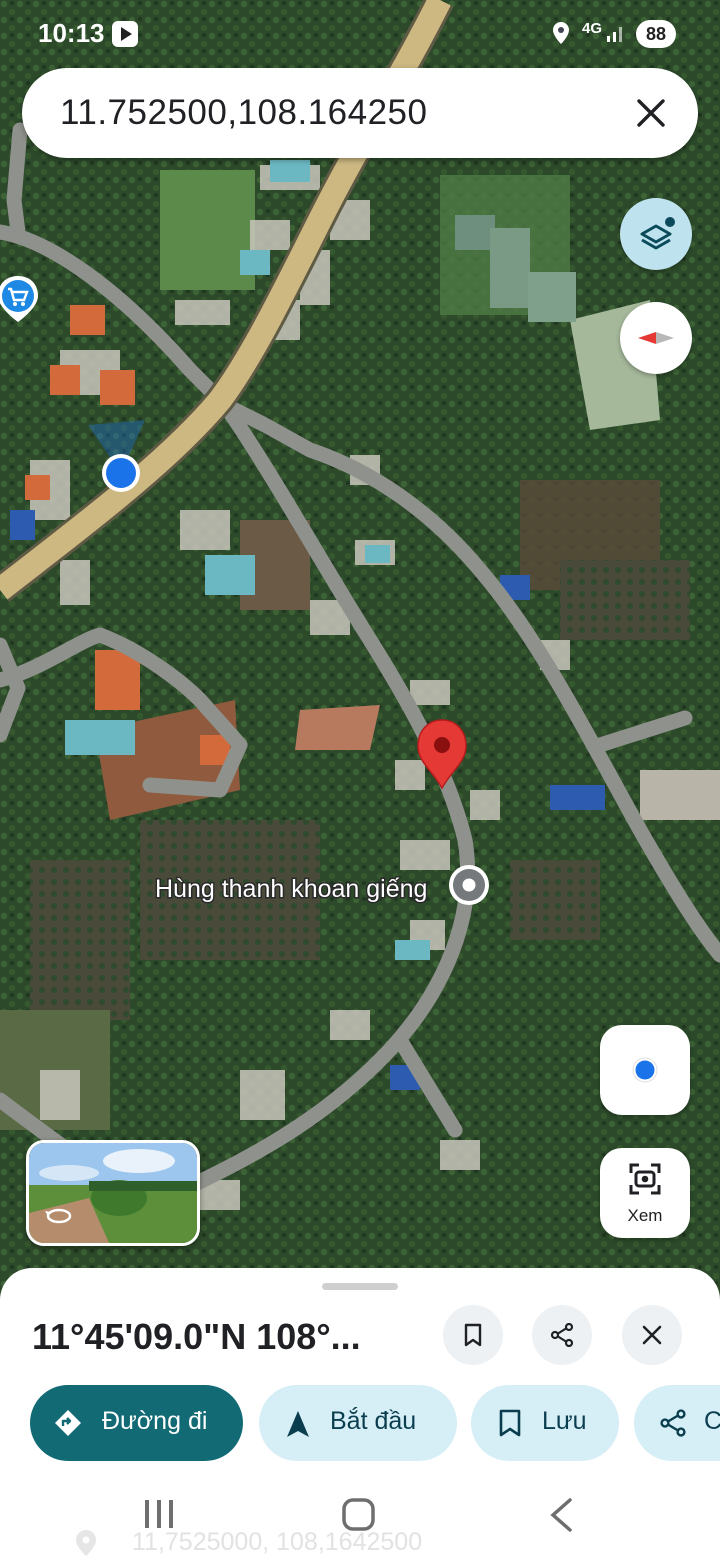 The width and height of the screenshot is (720, 1560). I want to click on footer-coordinates: 11,7525000, 108,1642500, so click(277, 1542).